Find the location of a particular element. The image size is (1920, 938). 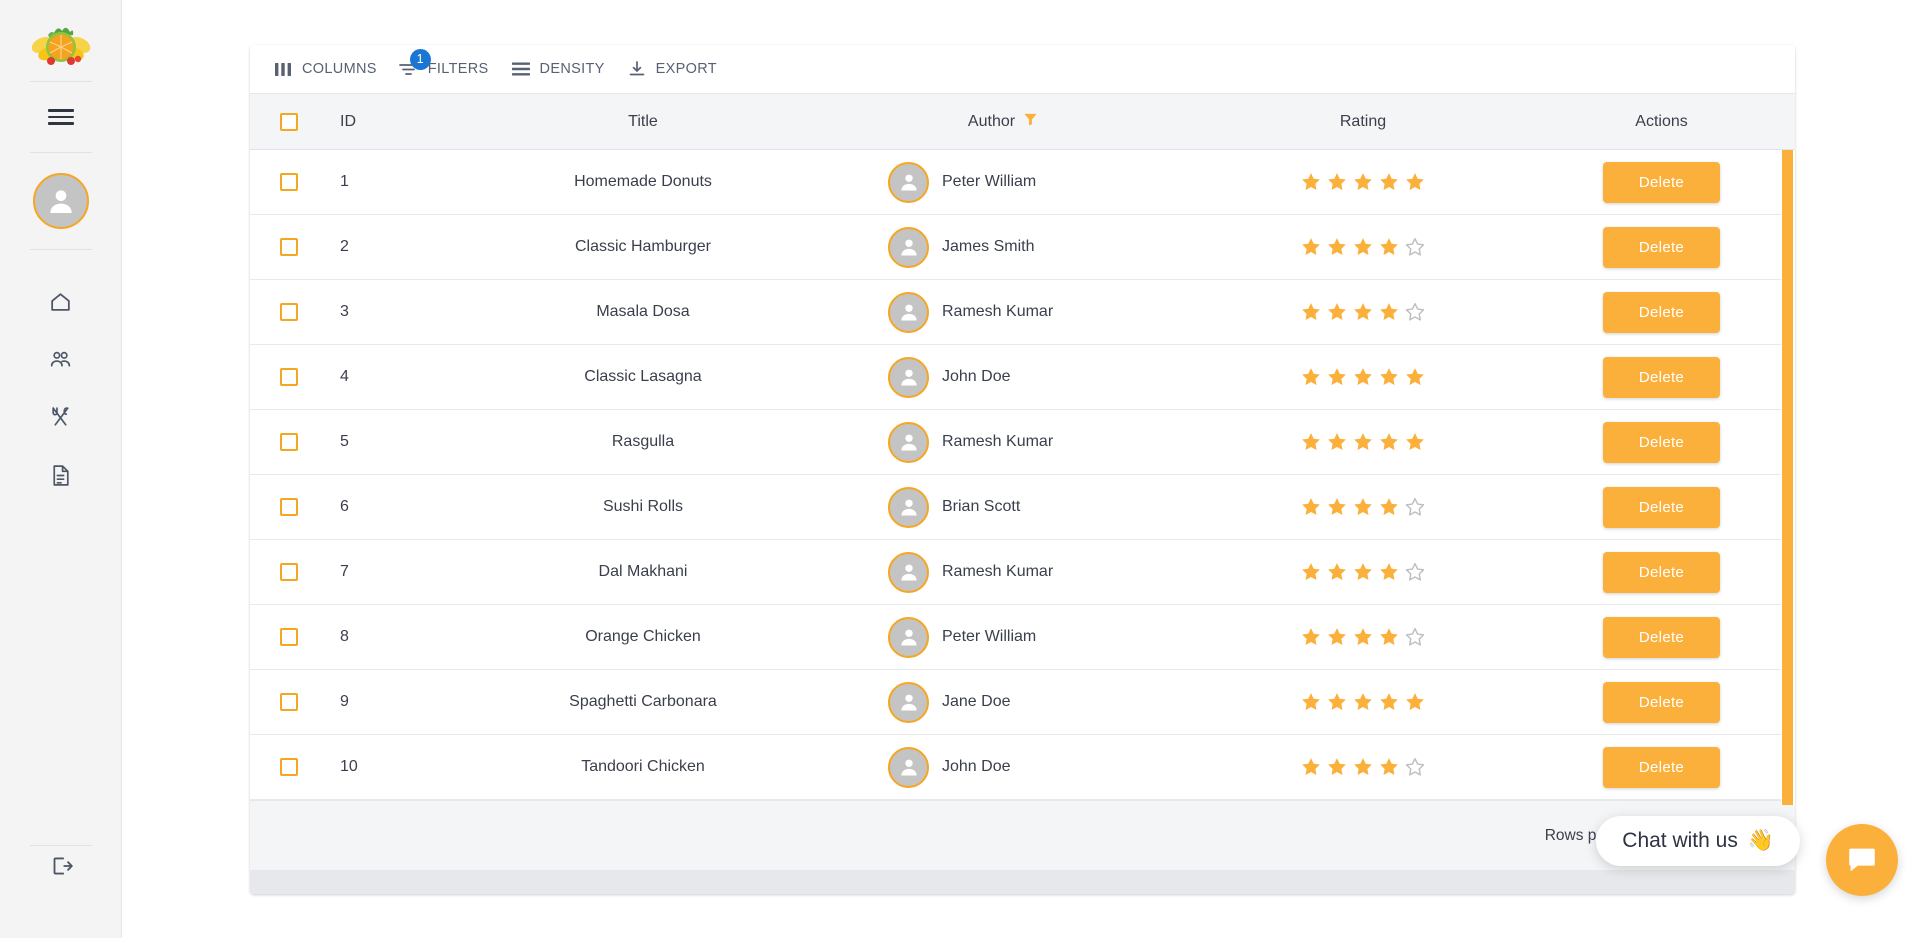

table-row: 9 Spaghetti Carbonara Jane Doe Delete is located at coordinates (1022, 702).